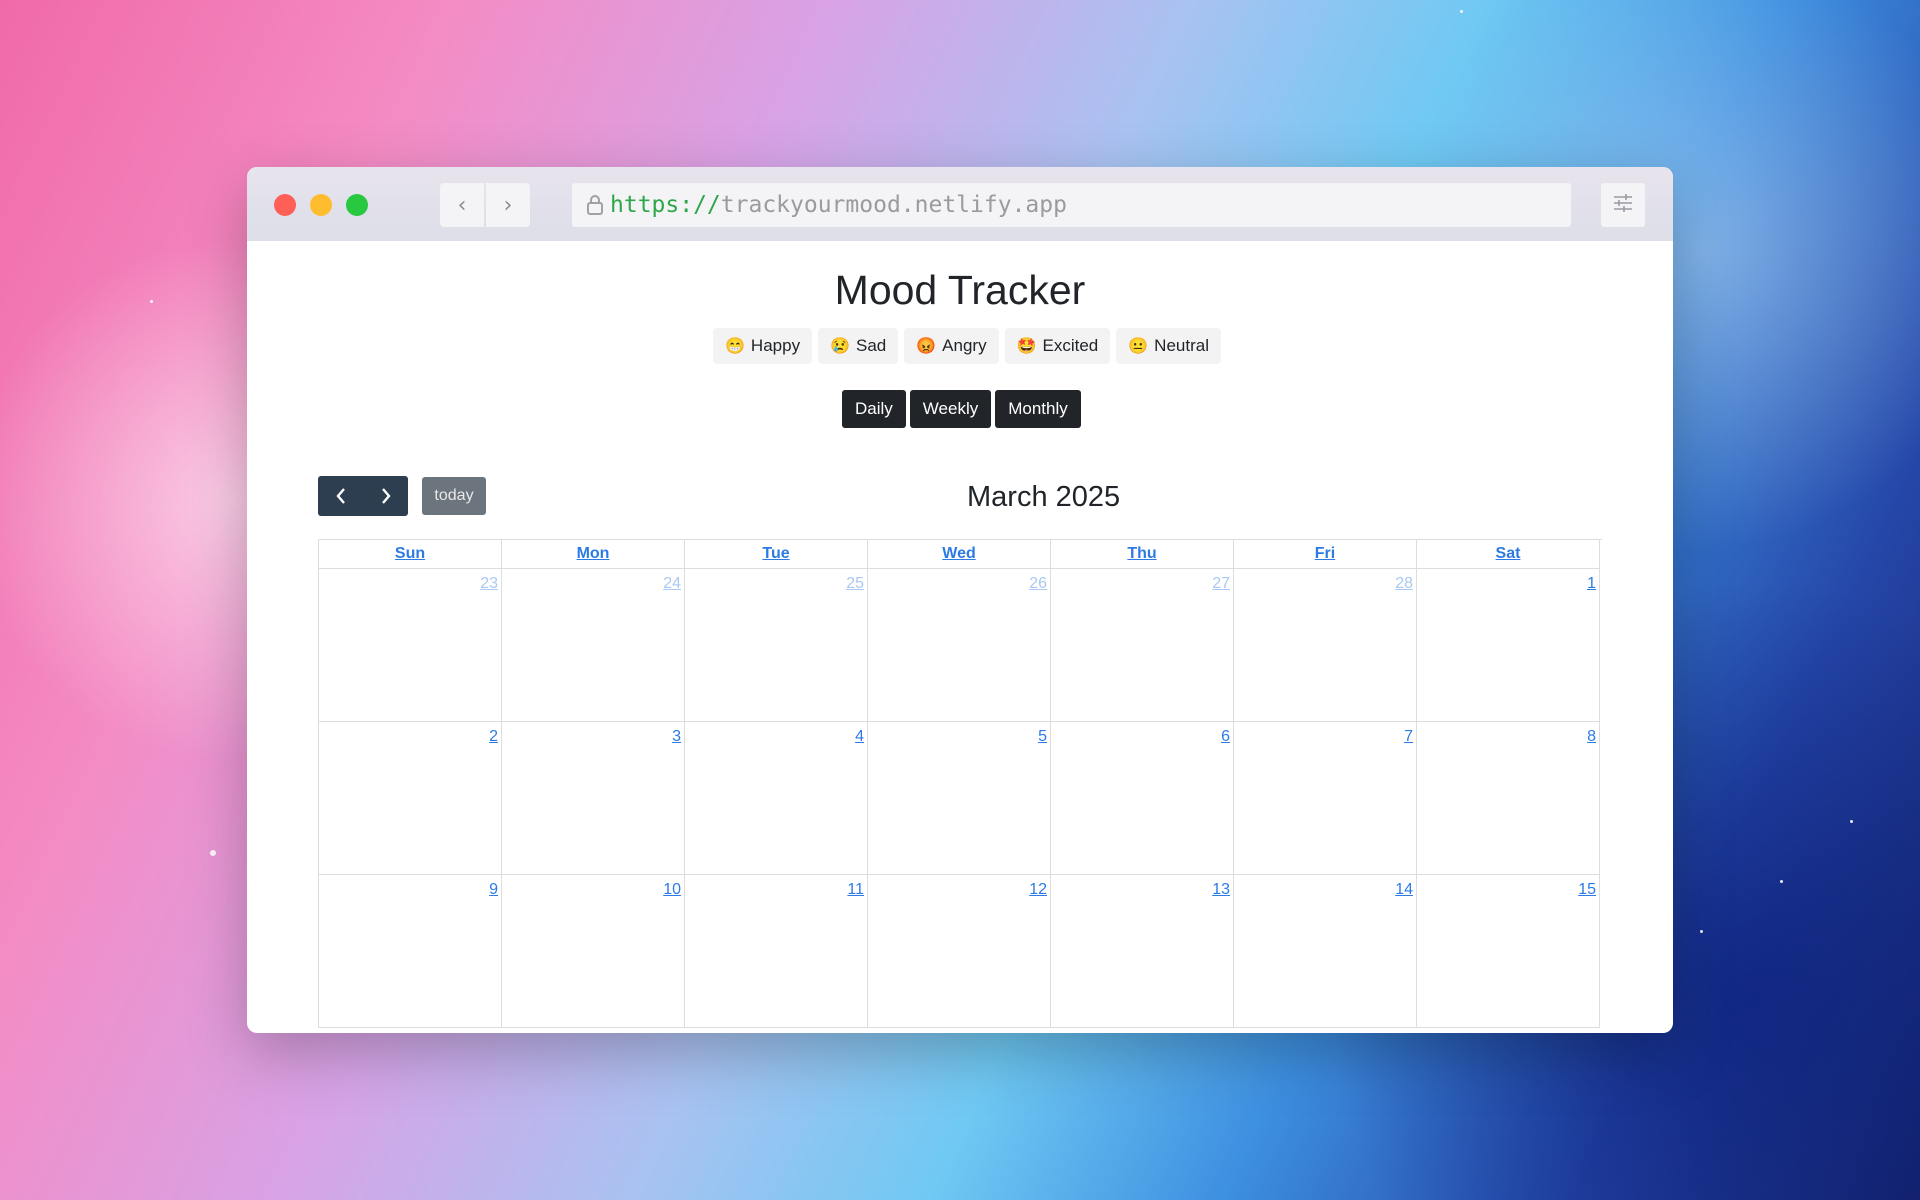  Describe the element at coordinates (385, 496) in the screenshot. I see `next-month-button` at that location.